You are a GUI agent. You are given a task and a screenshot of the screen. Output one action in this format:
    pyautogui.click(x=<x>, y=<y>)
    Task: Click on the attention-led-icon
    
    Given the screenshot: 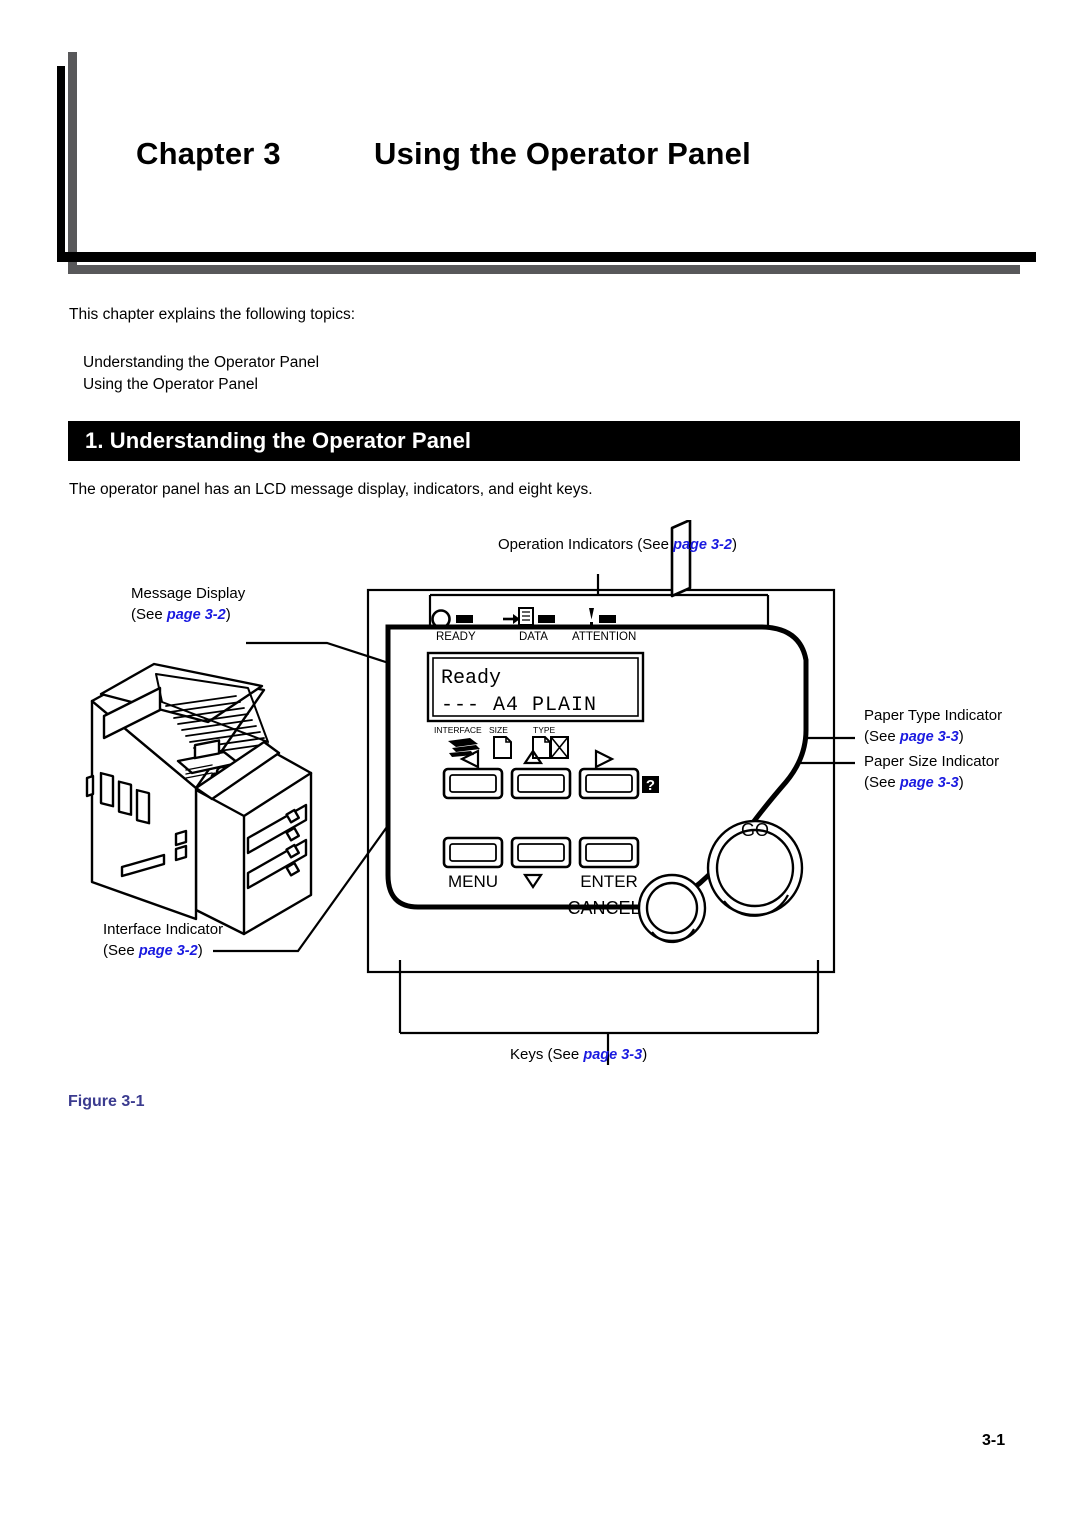 What is the action you would take?
    pyautogui.click(x=607, y=619)
    